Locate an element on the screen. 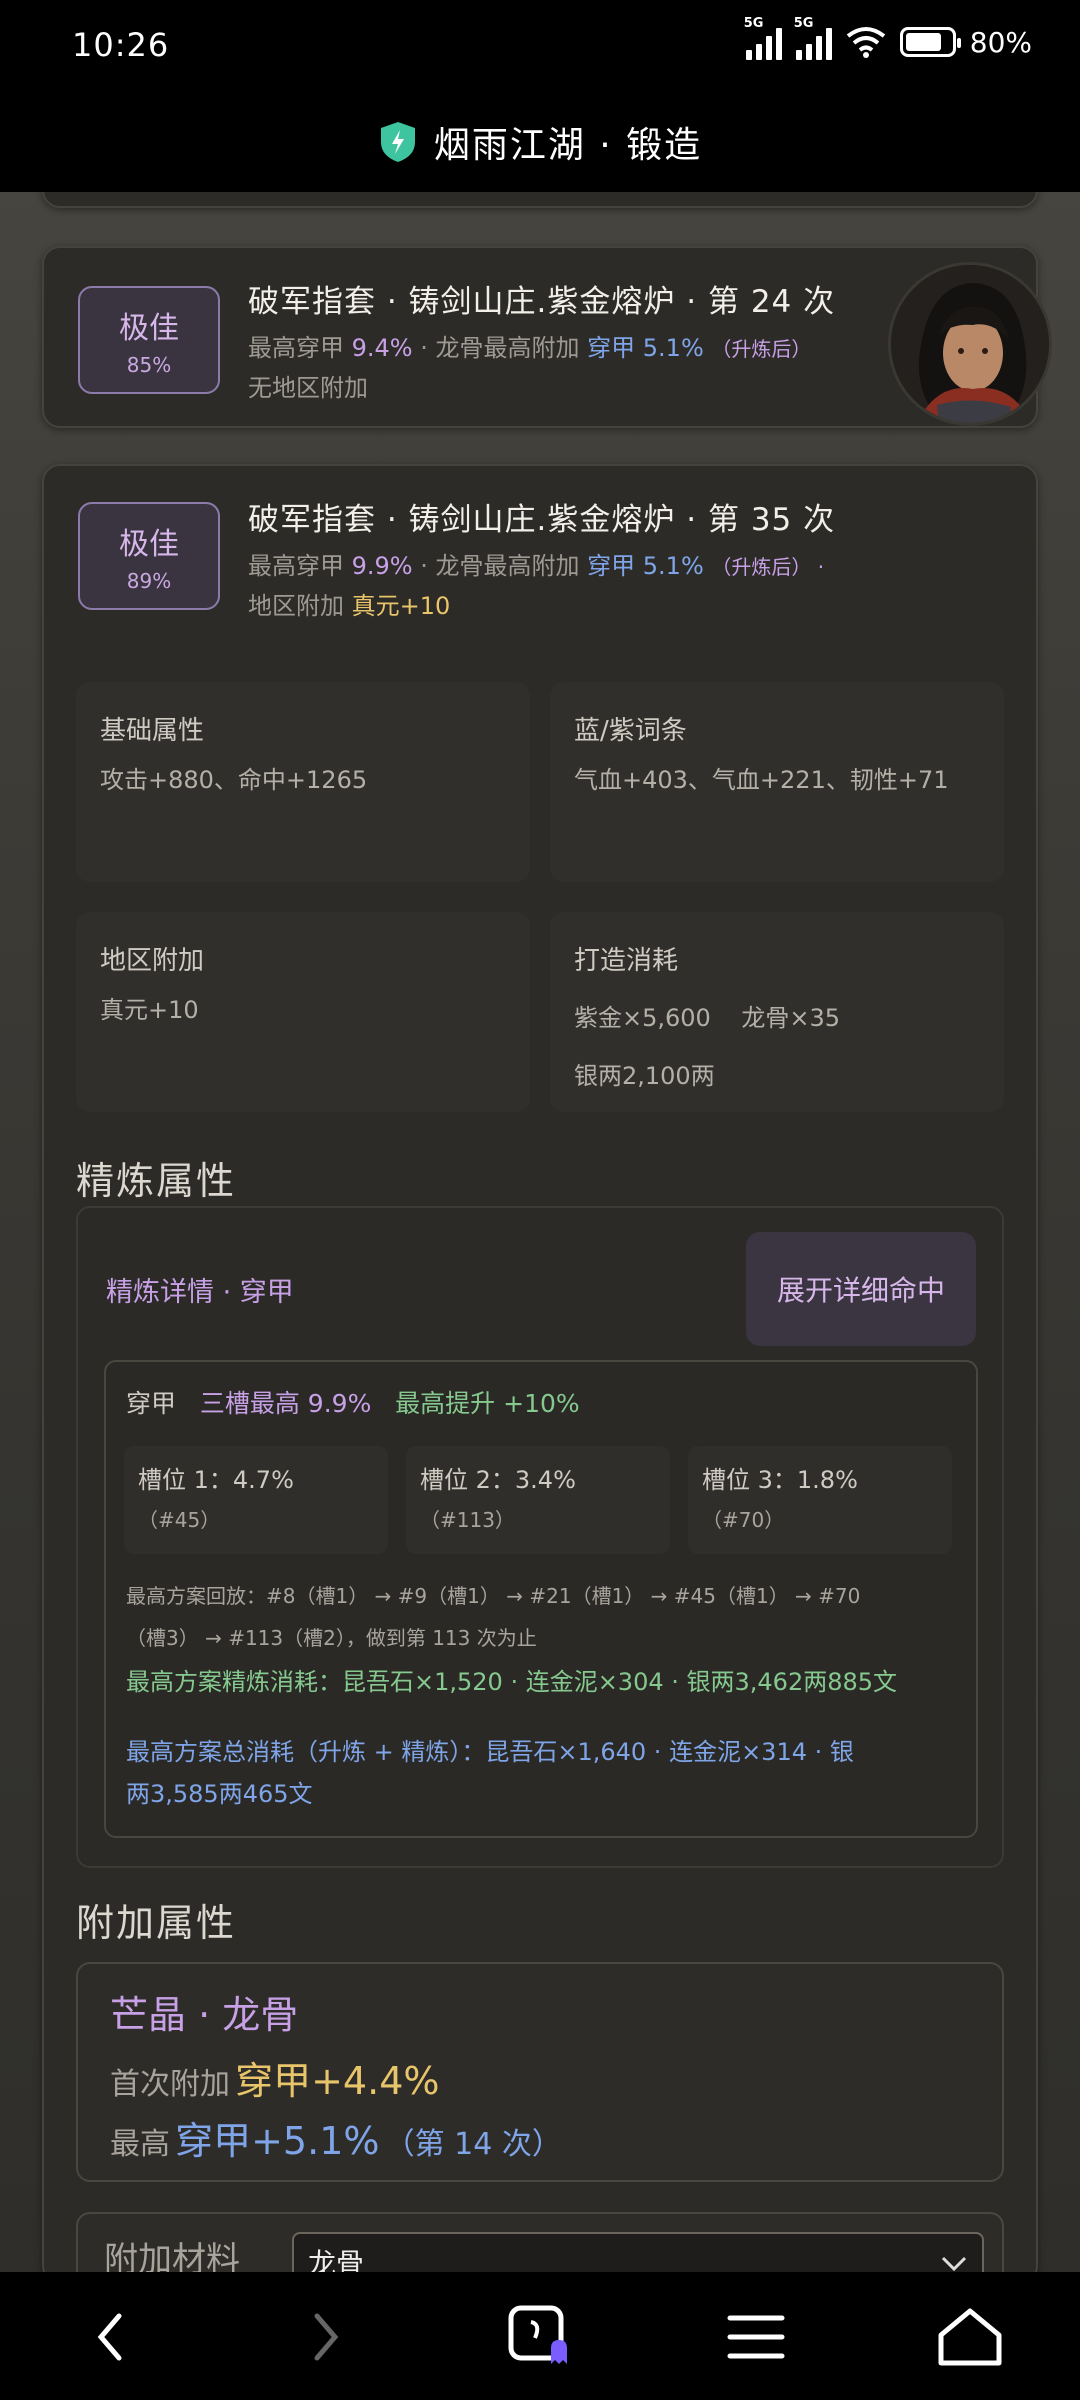 The image size is (1080, 2400). chevron-down-icon is located at coordinates (954, 2264).